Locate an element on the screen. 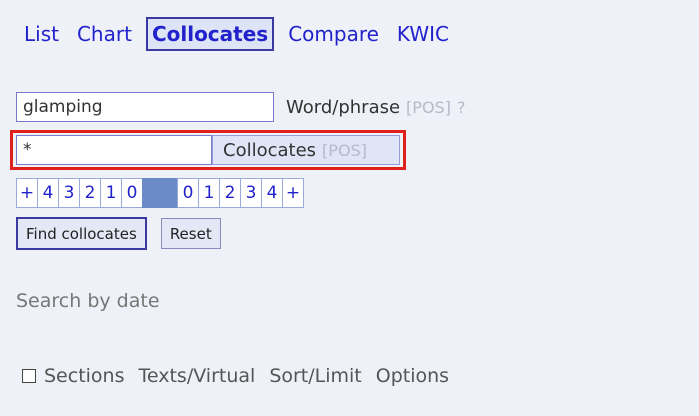 This screenshot has width=699, height=416. collocates-row: Collocates [POS] is located at coordinates (208, 150).